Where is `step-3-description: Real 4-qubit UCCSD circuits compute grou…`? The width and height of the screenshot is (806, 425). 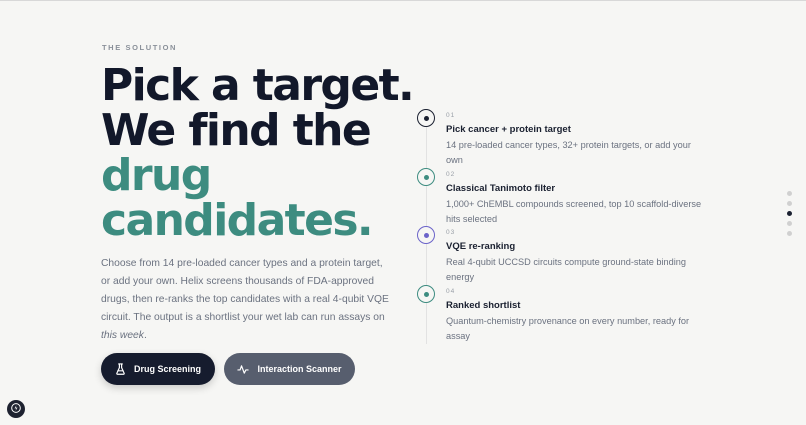 step-3-description: Real 4-qubit UCCSD circuits compute grou… is located at coordinates (566, 269).